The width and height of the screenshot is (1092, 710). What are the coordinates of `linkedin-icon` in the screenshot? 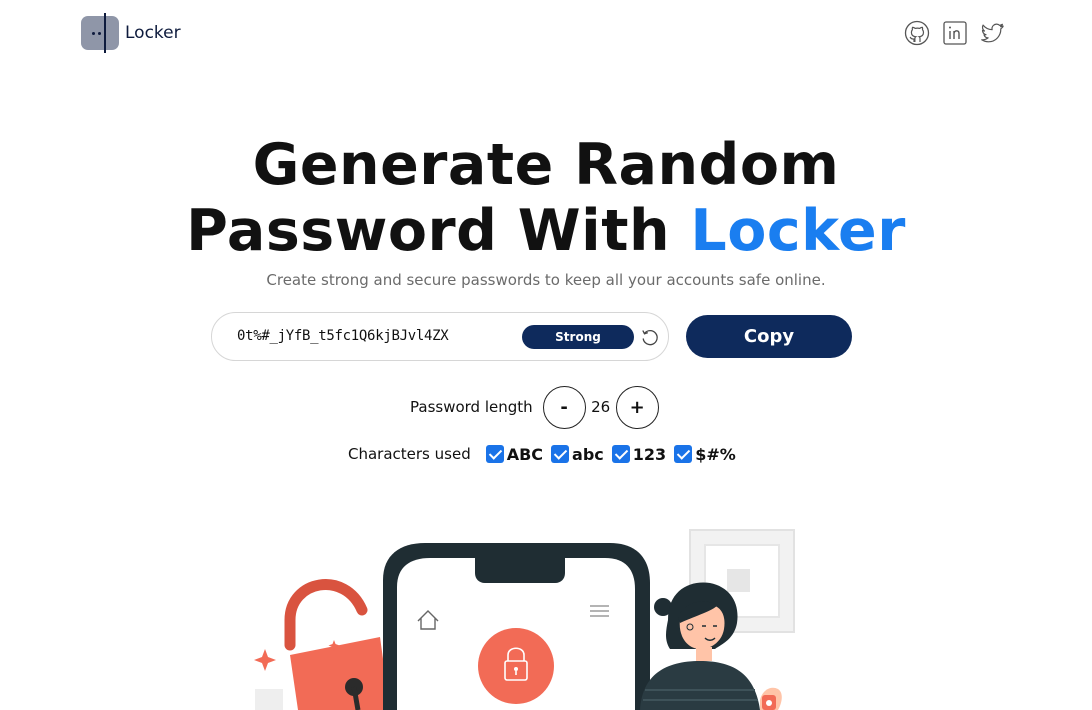 It's located at (955, 33).